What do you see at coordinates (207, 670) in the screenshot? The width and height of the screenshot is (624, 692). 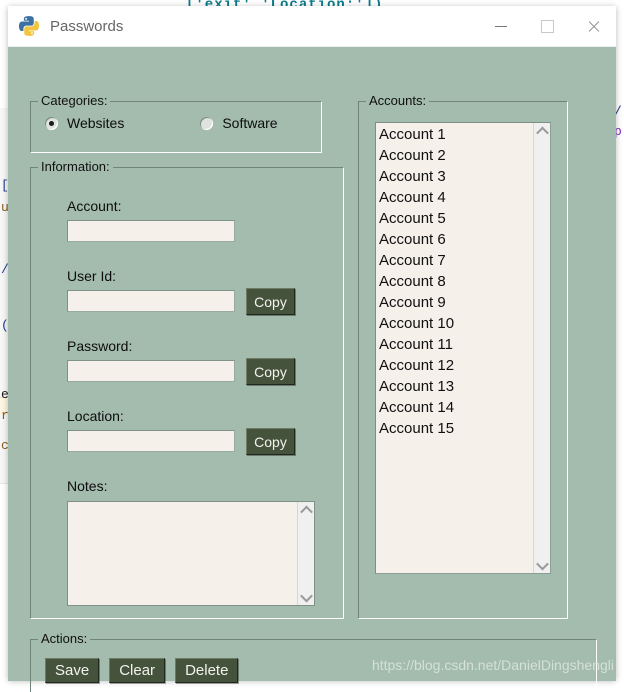 I see `delete-button: Delete` at bounding box center [207, 670].